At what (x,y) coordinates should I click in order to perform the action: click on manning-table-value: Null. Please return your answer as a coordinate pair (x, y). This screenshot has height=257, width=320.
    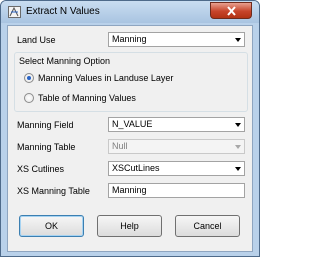
    Looking at the image, I should click on (120, 146).